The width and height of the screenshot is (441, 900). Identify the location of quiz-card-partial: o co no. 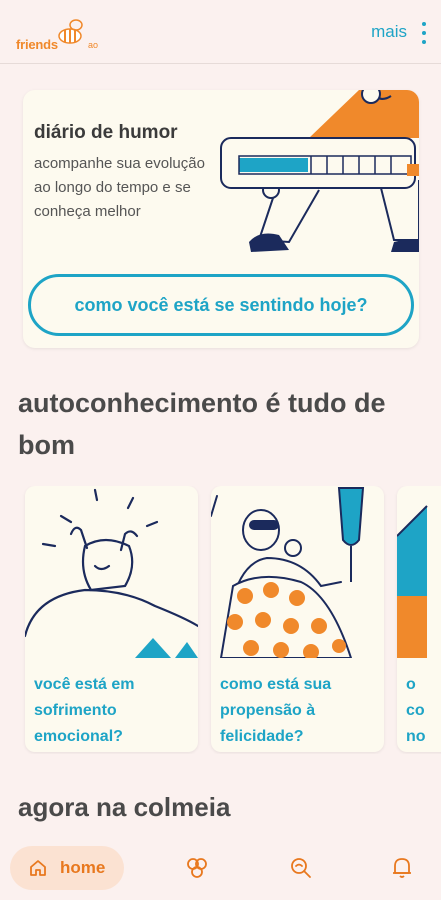
(419, 619).